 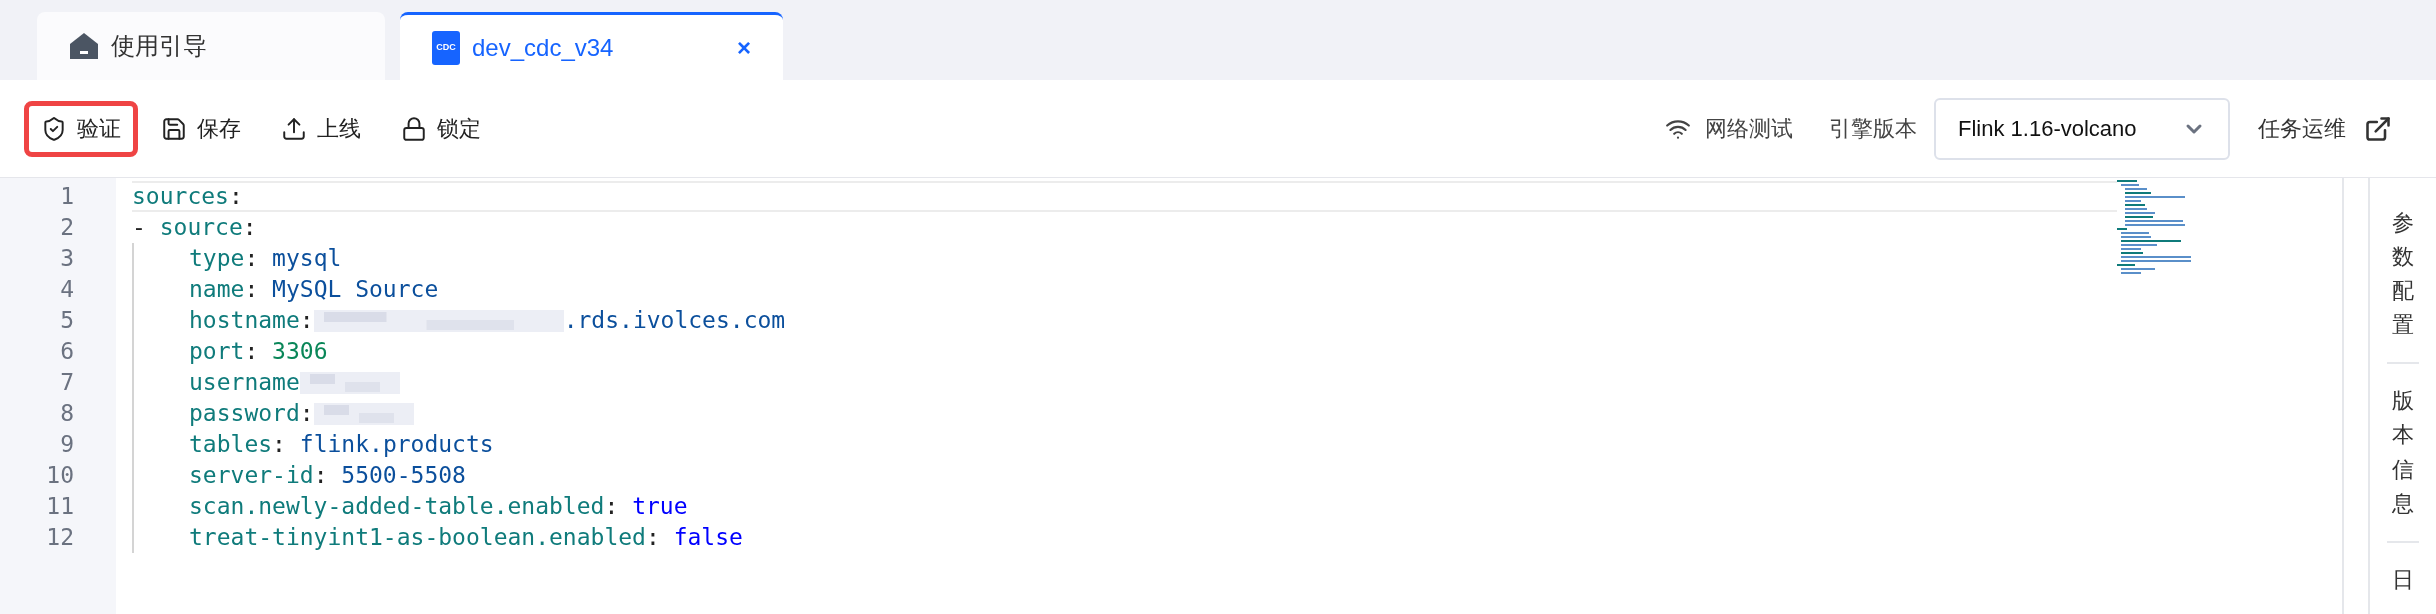 What do you see at coordinates (201, 128) in the screenshot?
I see `toolbar-button: 保存` at bounding box center [201, 128].